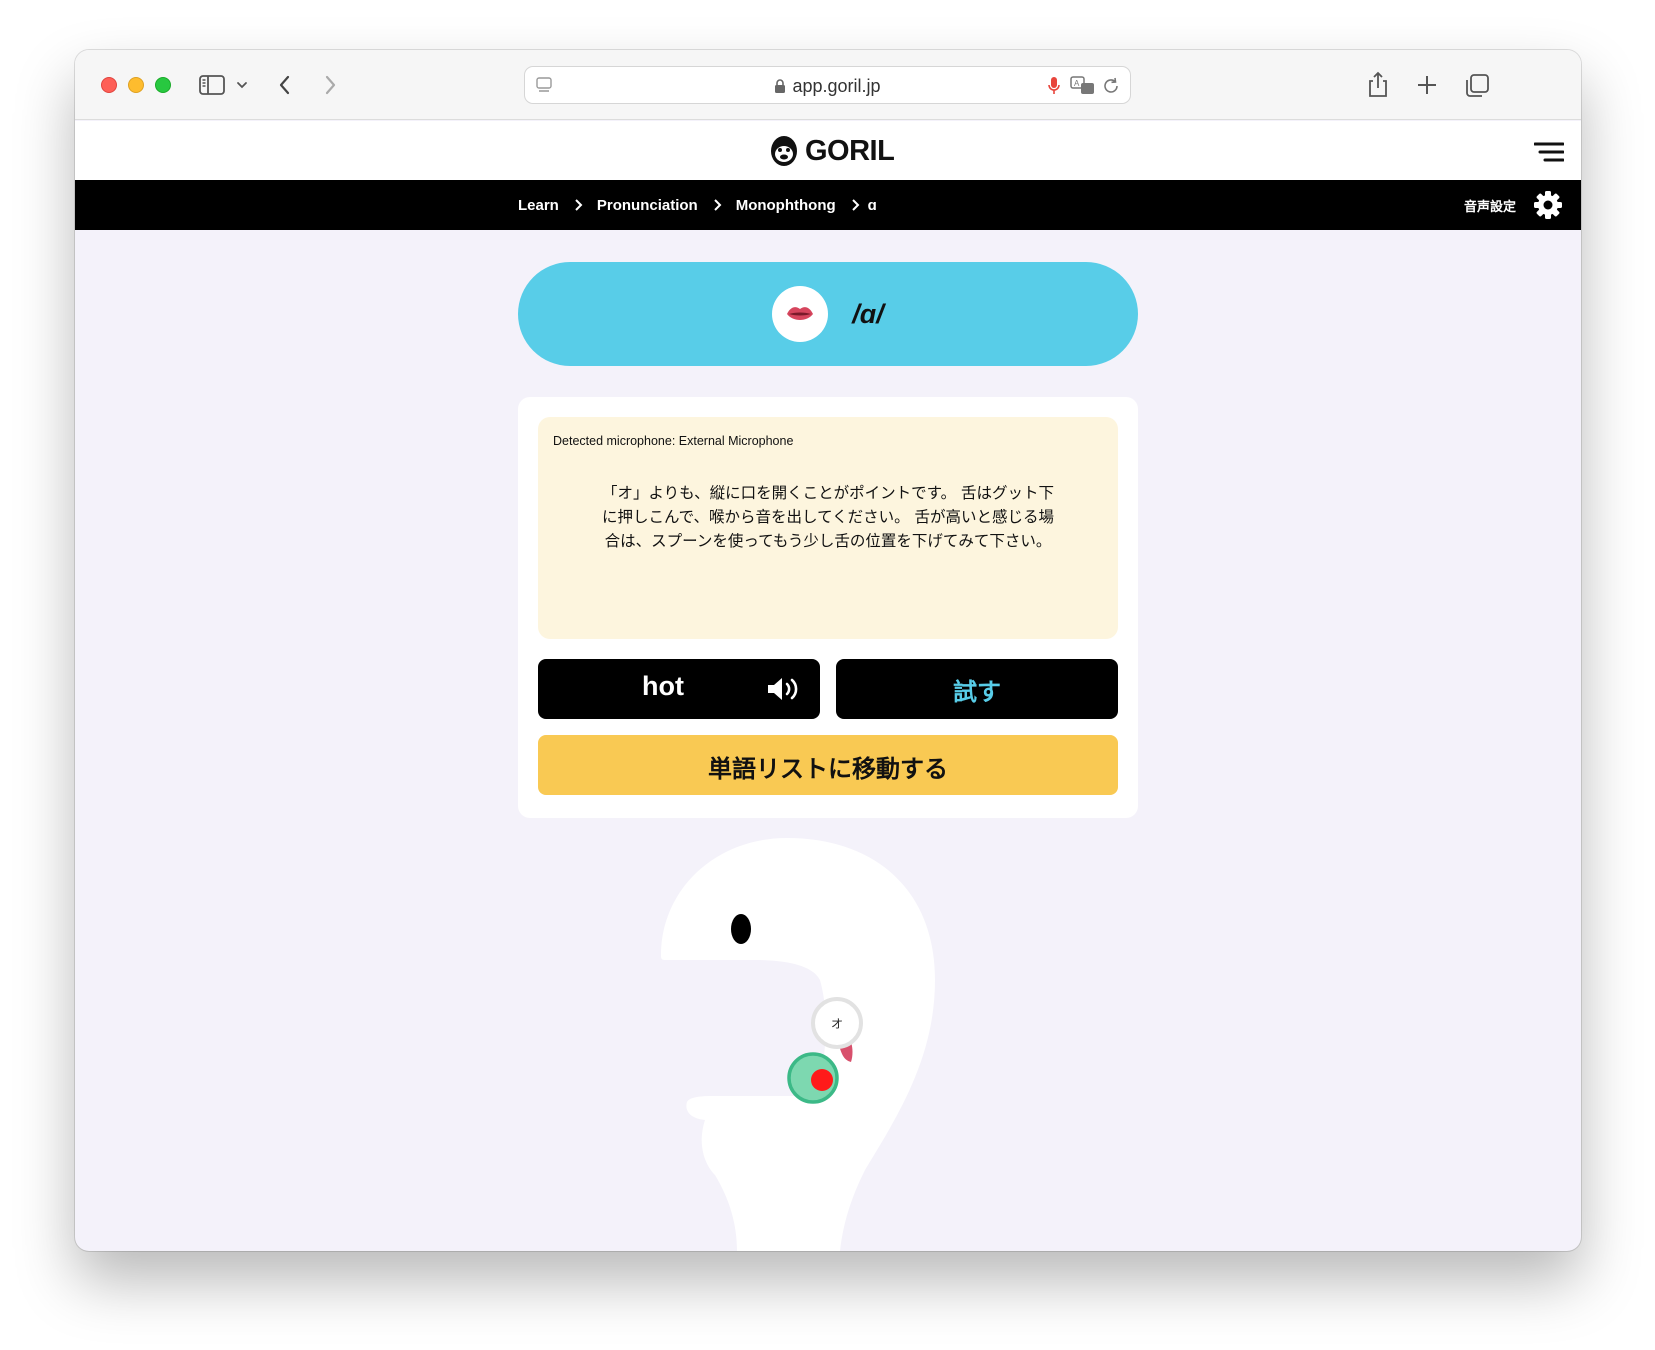 The height and width of the screenshot is (1350, 1655). Describe the element at coordinates (109, 85) in the screenshot. I see `close-window-button` at that location.